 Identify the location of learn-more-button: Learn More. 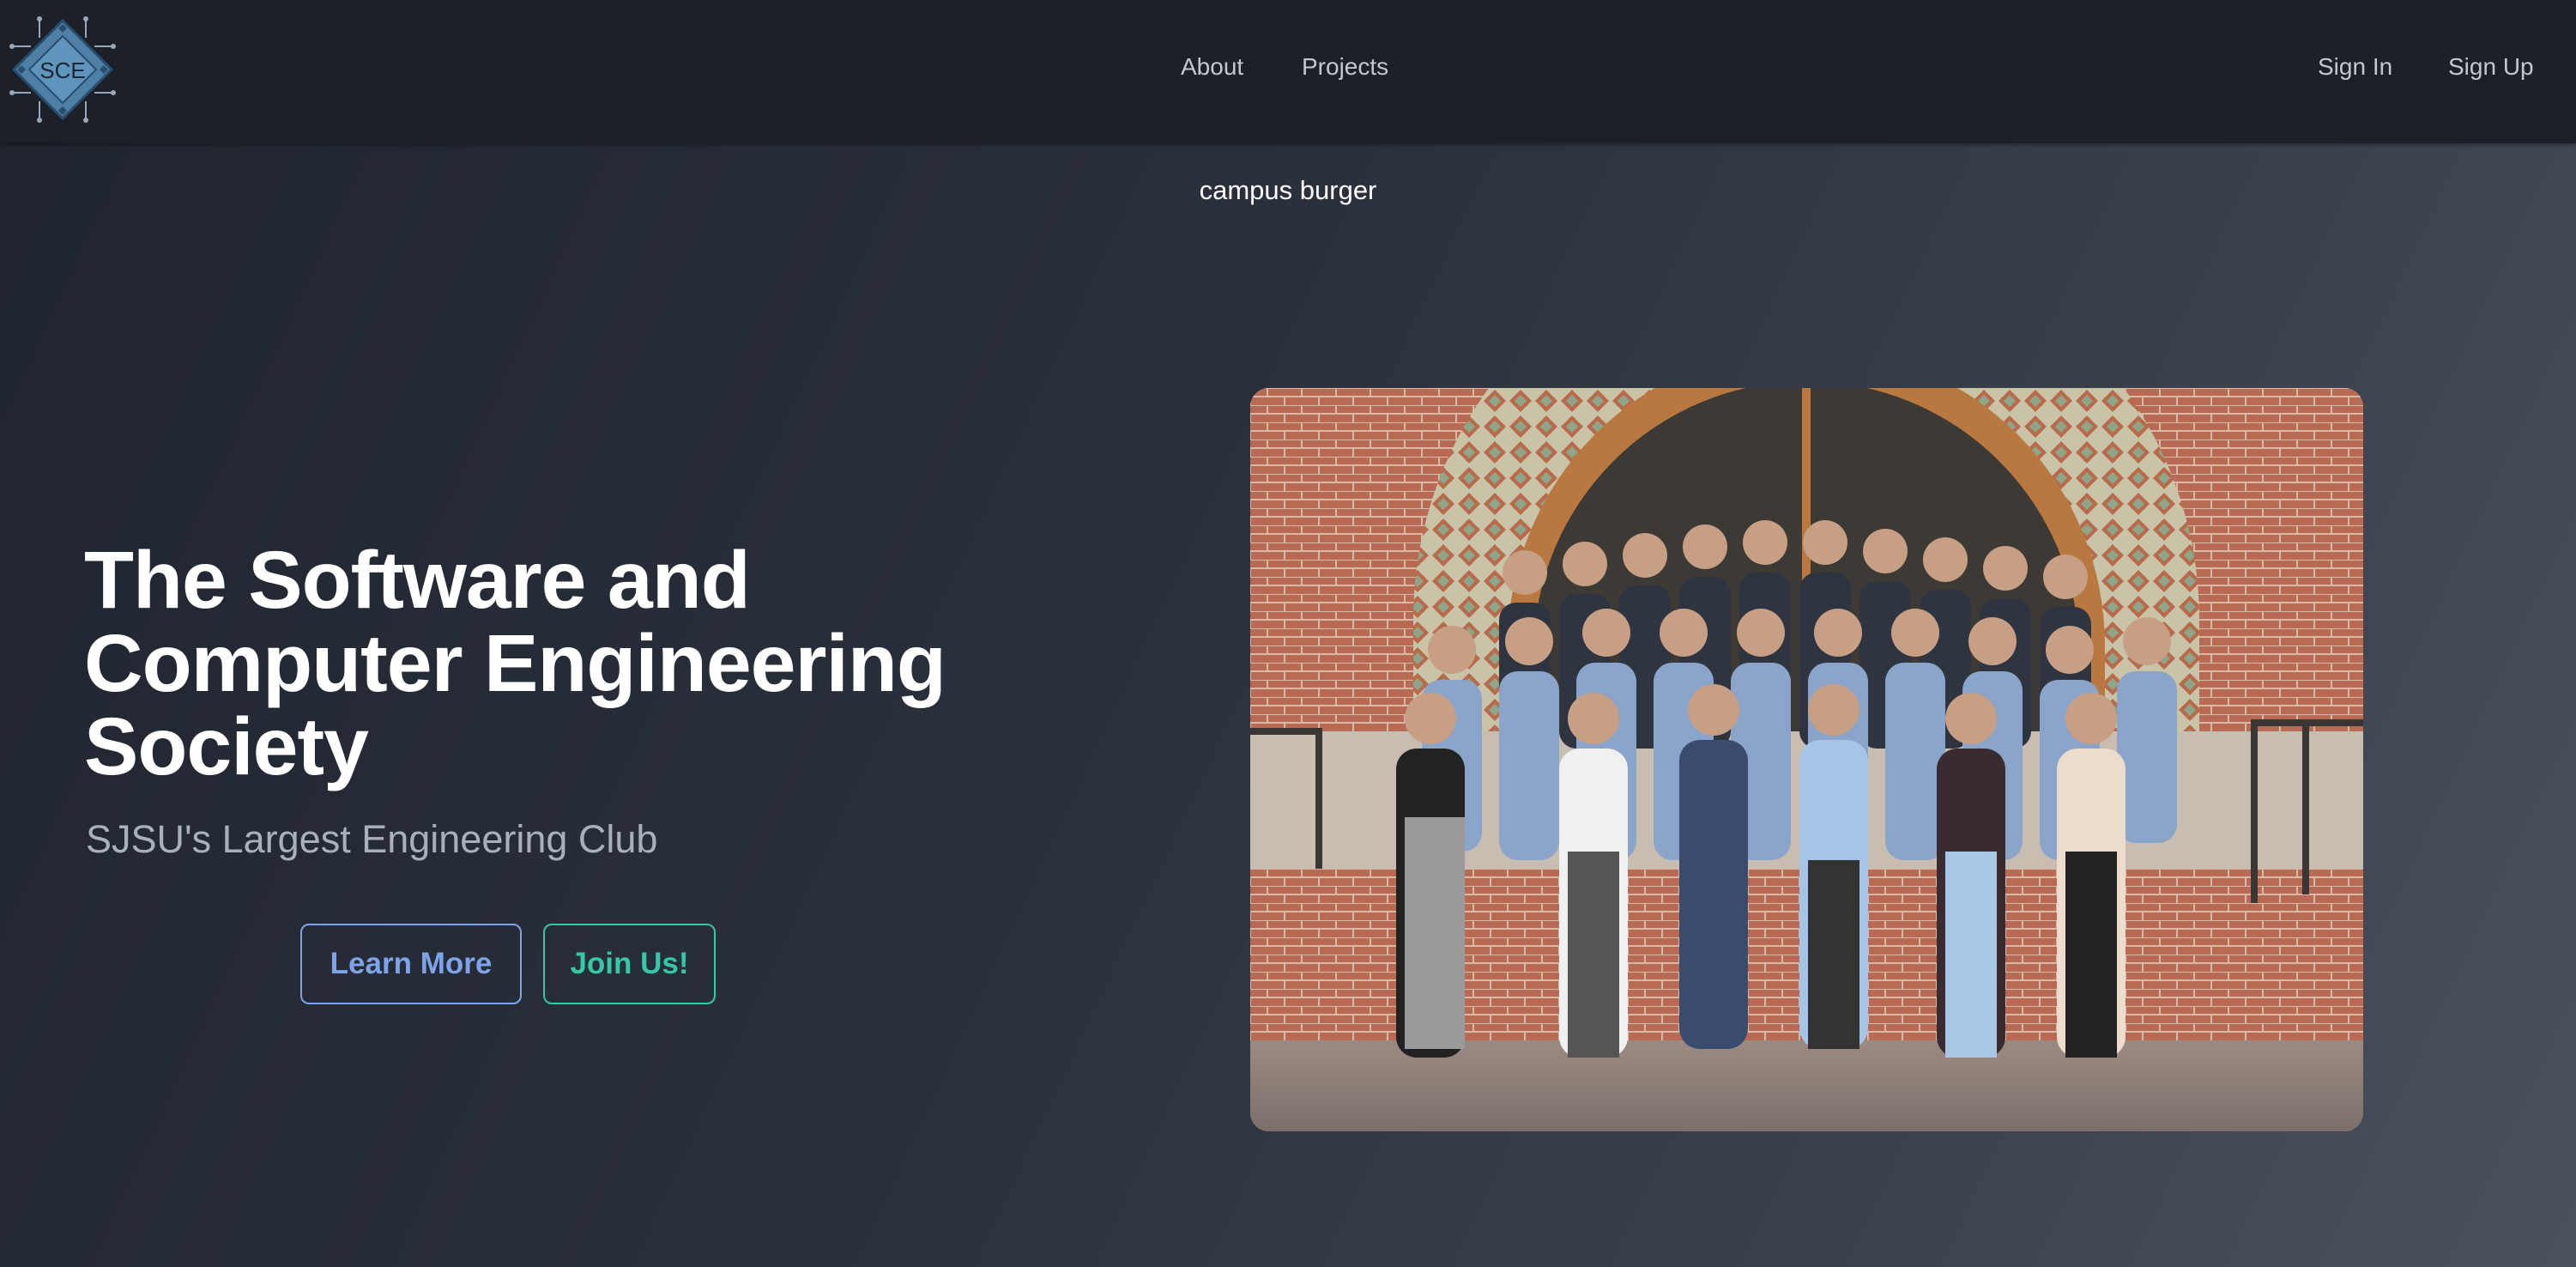
(411, 964).